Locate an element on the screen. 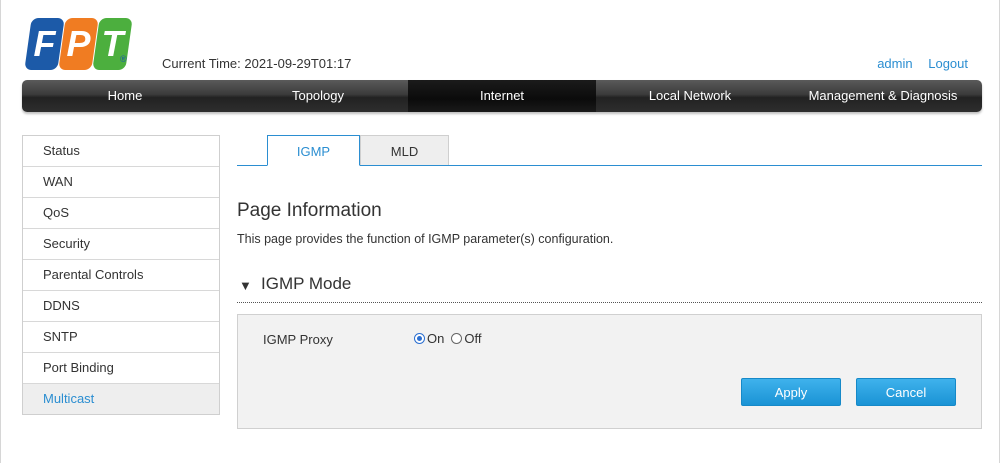 The height and width of the screenshot is (463, 1002). nav-local-network: Local Network is located at coordinates (690, 96).